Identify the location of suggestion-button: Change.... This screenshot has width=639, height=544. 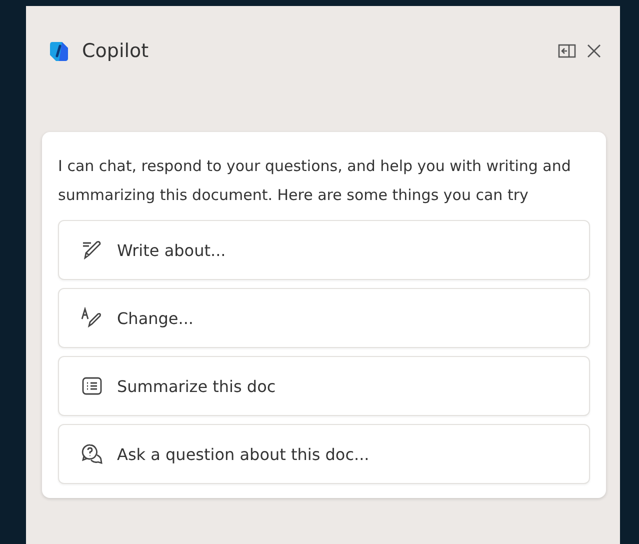
(324, 318).